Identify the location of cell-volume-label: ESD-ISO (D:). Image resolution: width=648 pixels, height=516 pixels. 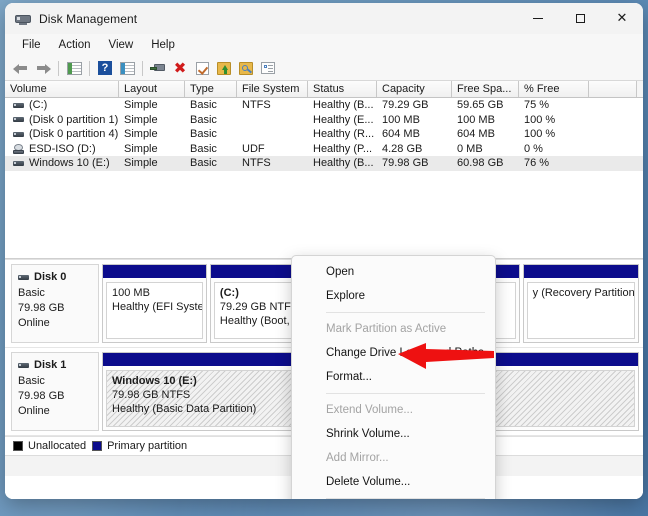
(62, 148).